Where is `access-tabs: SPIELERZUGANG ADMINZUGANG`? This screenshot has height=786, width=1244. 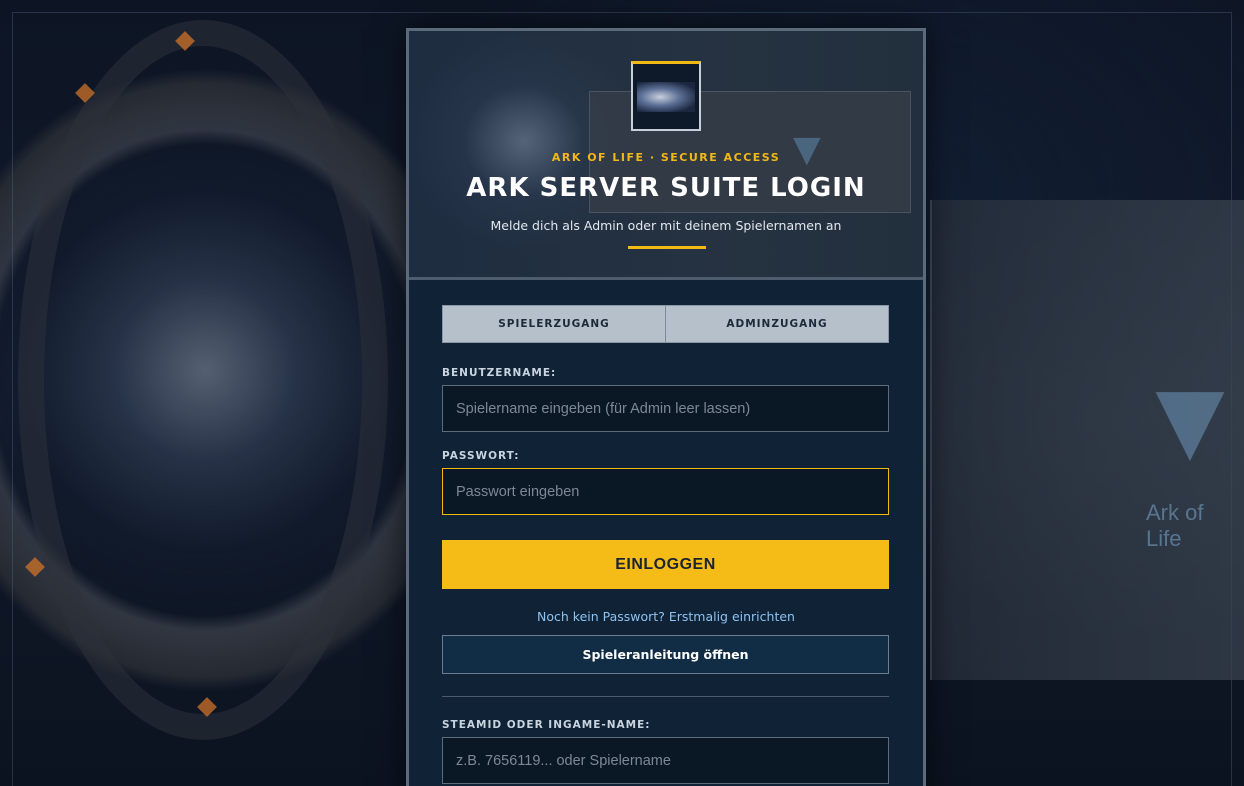 access-tabs: SPIELERZUGANG ADMINZUGANG is located at coordinates (665, 324).